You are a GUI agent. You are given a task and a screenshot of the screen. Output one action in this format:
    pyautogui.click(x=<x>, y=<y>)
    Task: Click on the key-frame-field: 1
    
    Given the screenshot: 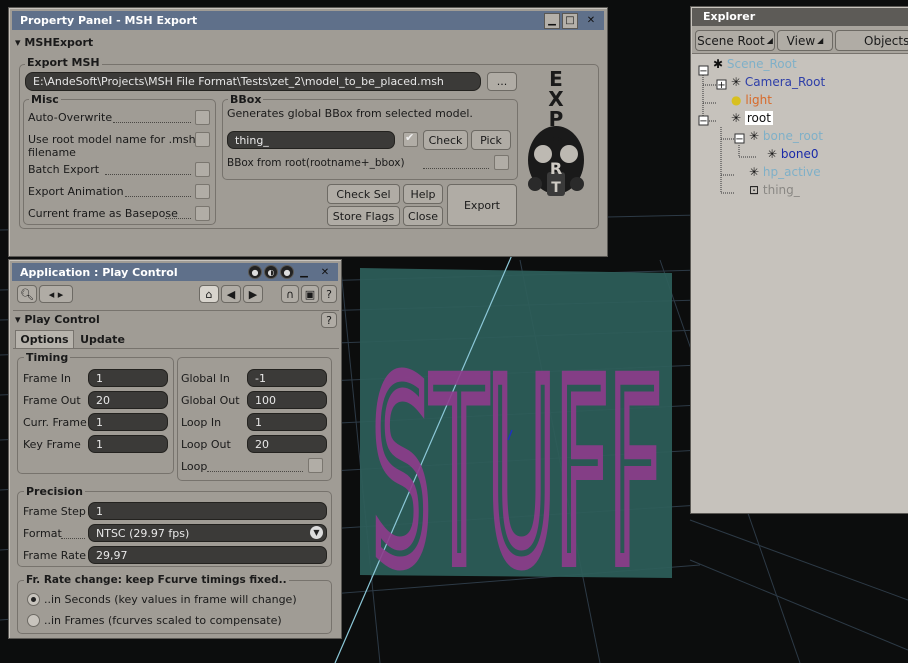 What is the action you would take?
    pyautogui.click(x=128, y=444)
    